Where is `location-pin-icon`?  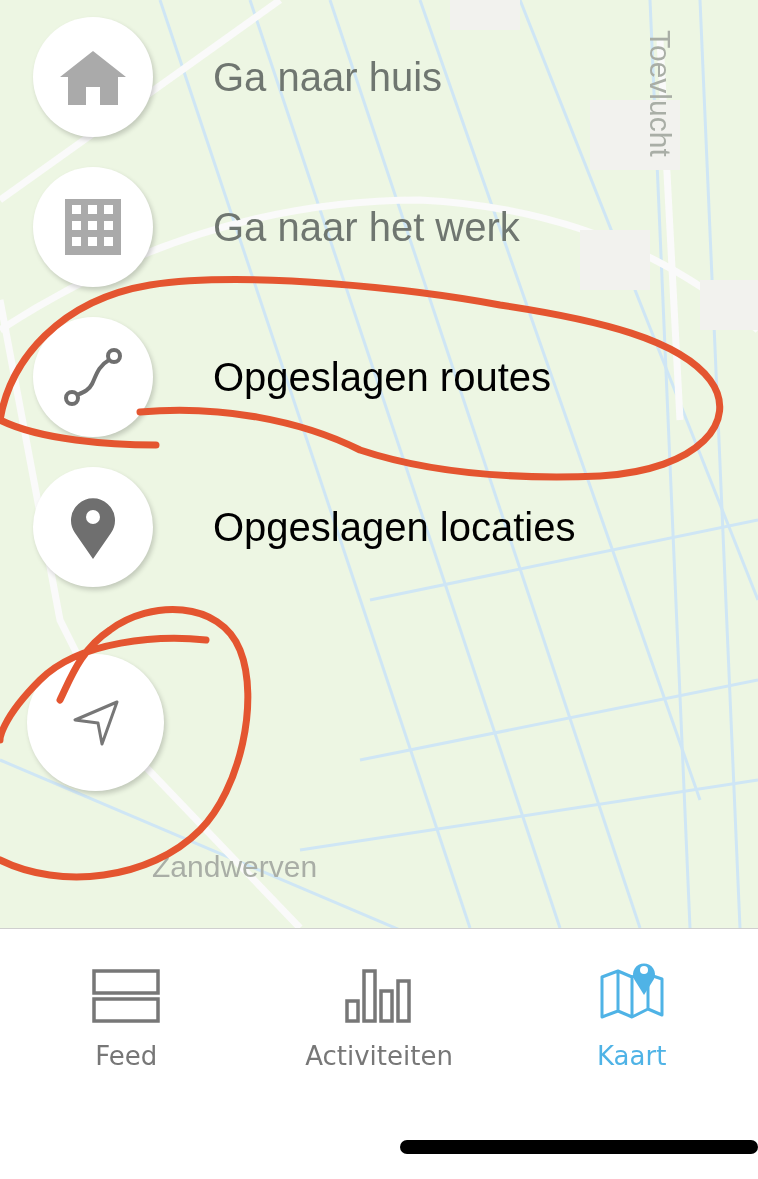
location-pin-icon is located at coordinates (93, 527).